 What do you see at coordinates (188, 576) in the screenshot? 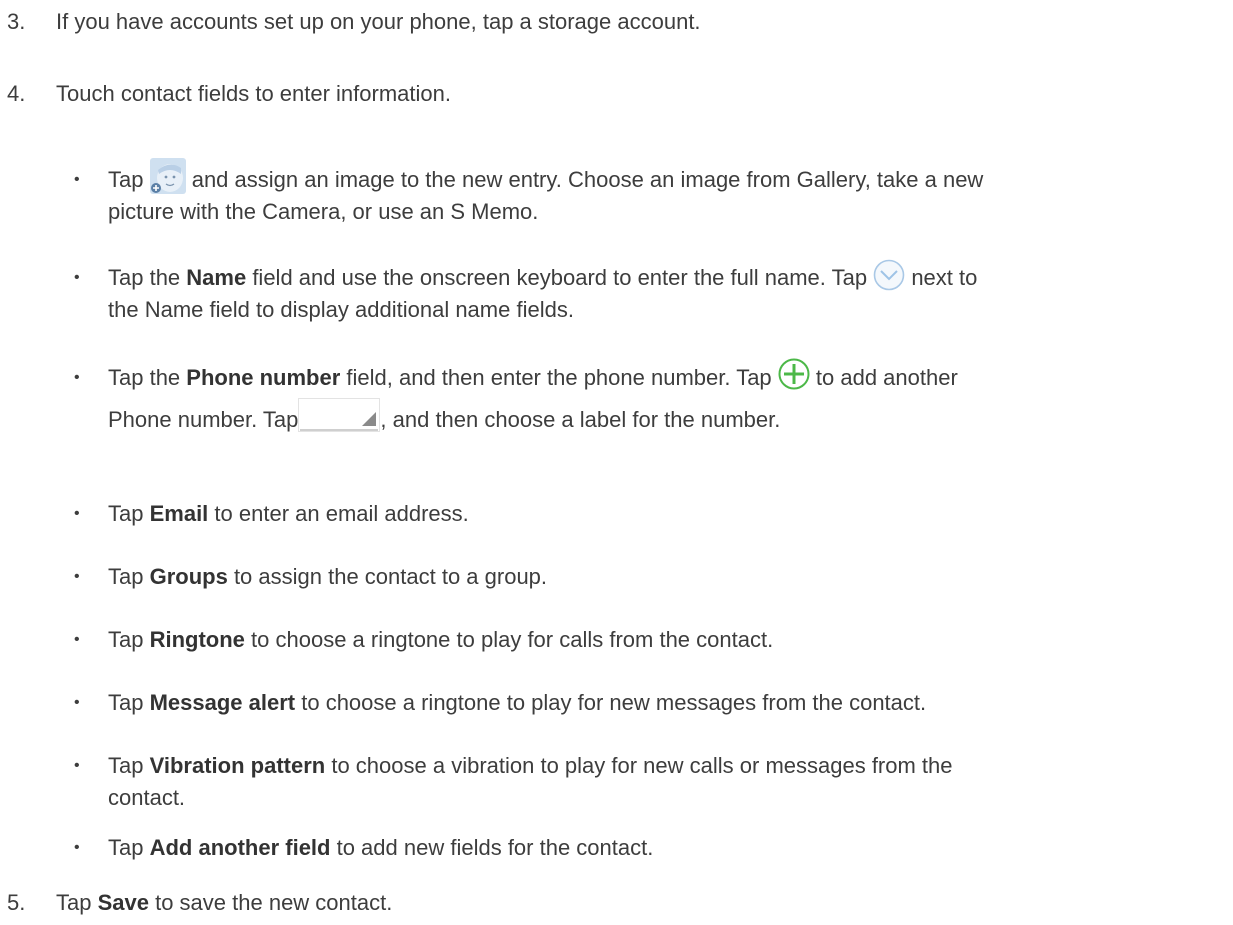
I see `bold-term: Groups` at bounding box center [188, 576].